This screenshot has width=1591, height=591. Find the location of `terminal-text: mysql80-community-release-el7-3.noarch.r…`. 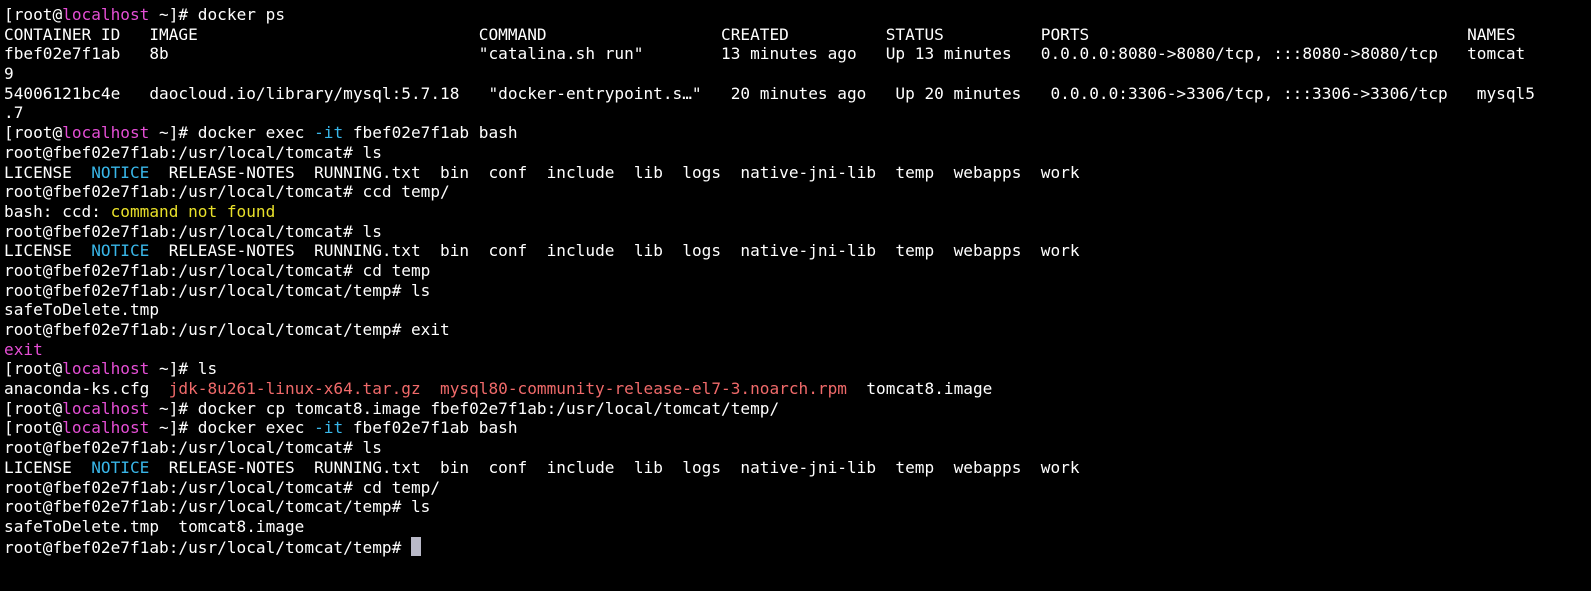

terminal-text: mysql80-community-release-el7-3.noarch.r… is located at coordinates (643, 389).